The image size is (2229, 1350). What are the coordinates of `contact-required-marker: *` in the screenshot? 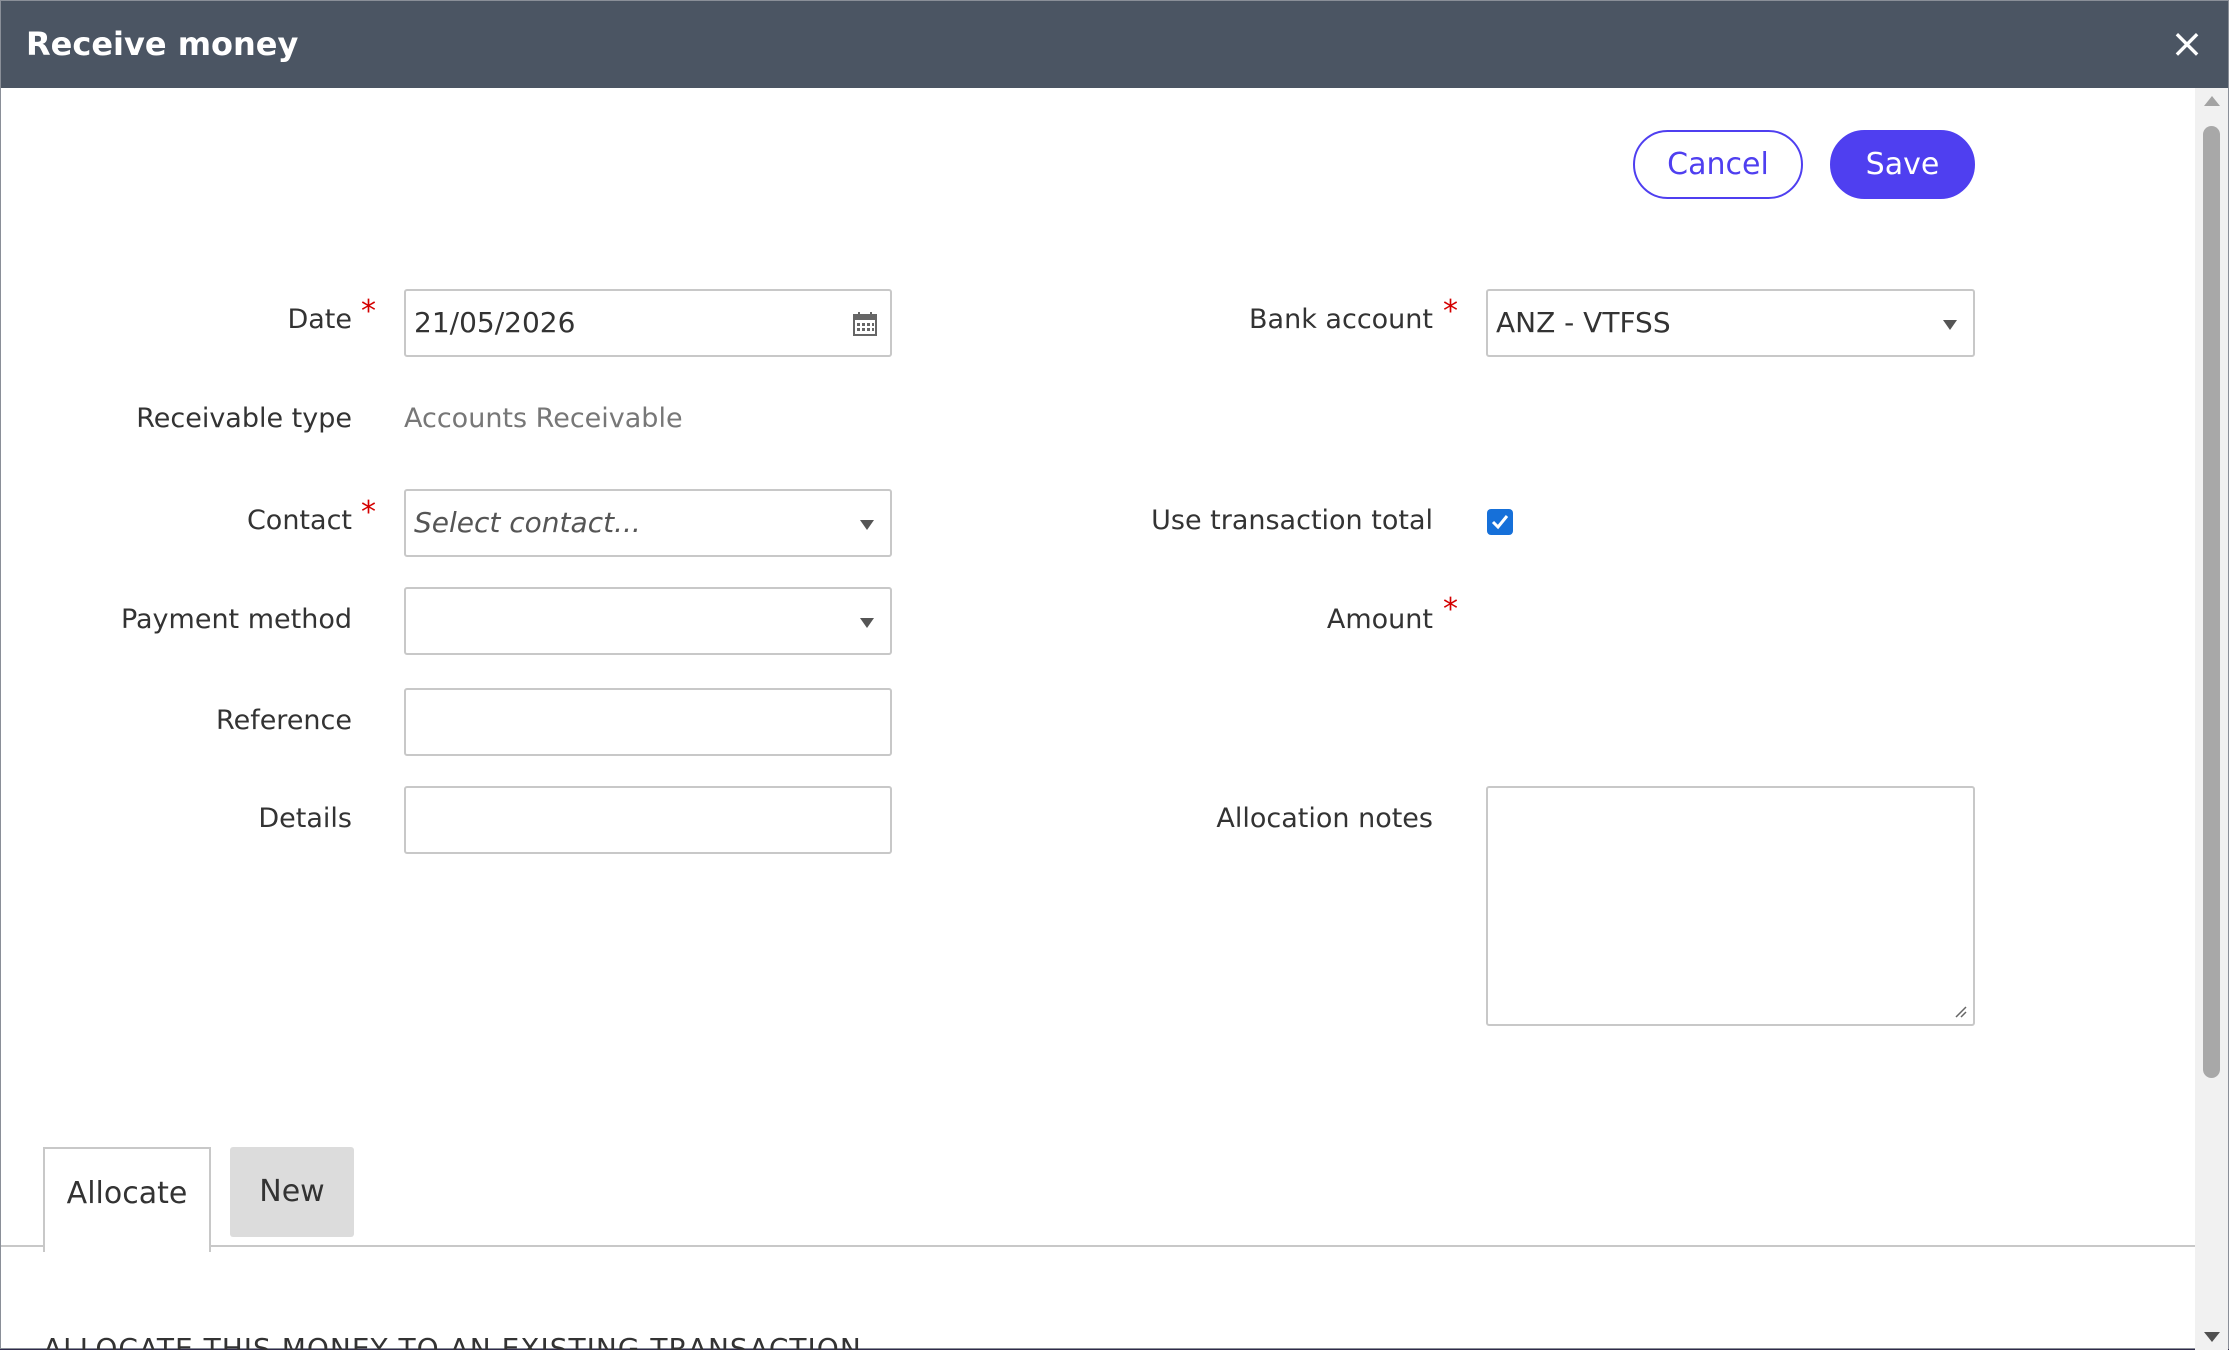 It's located at (368, 512).